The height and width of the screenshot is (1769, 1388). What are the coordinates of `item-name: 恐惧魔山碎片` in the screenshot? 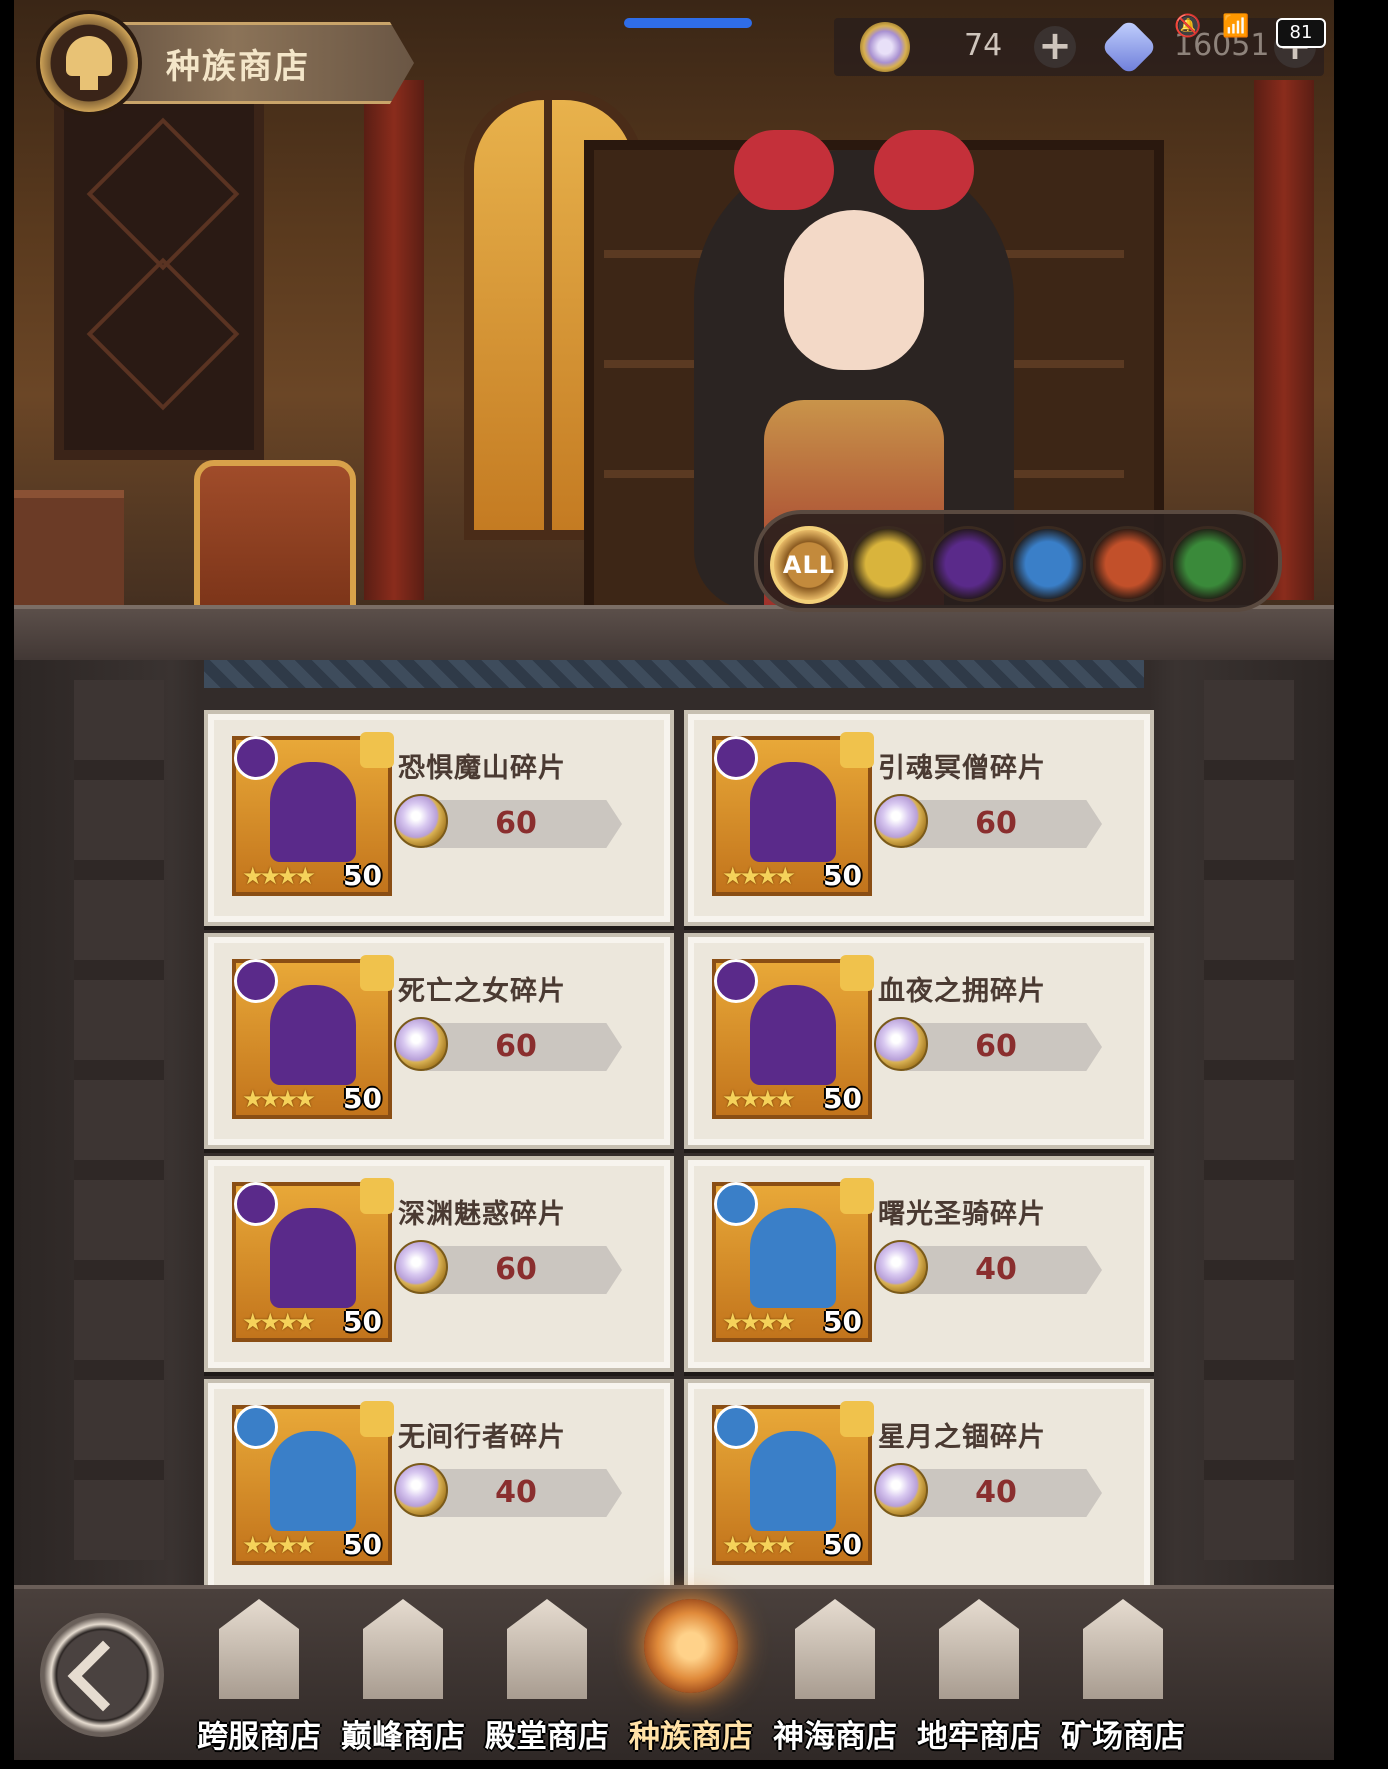 It's located at (482, 768).